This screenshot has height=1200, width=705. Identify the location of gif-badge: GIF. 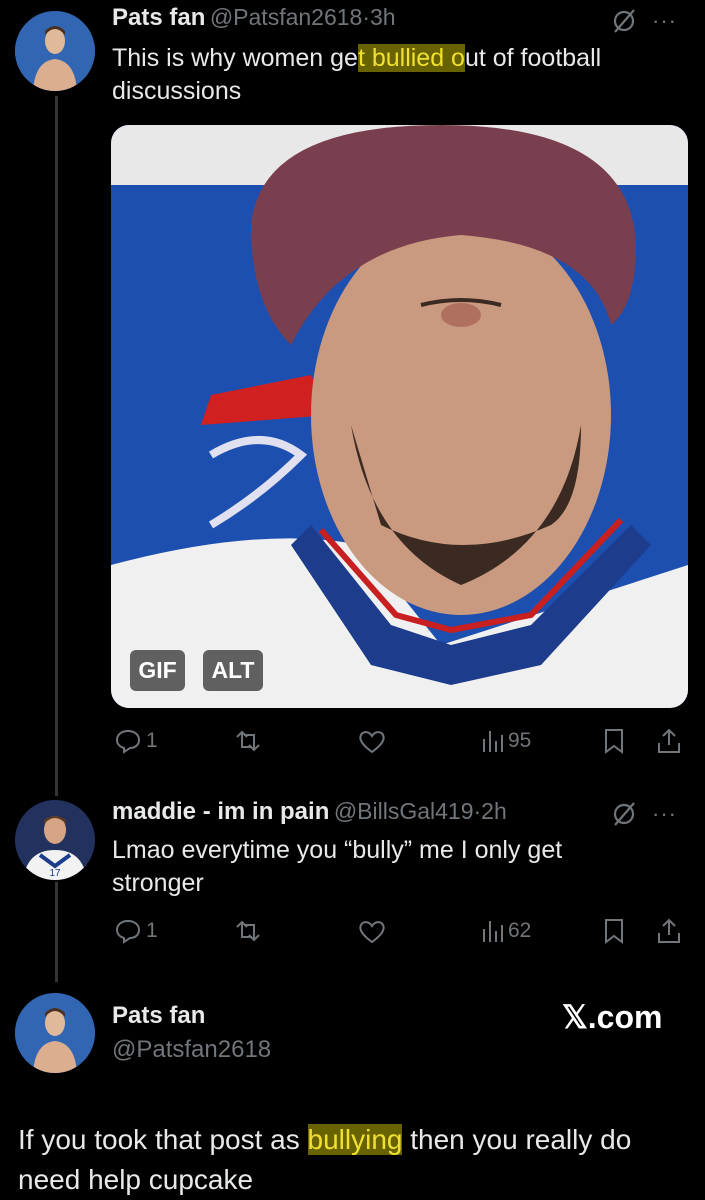
(157, 670).